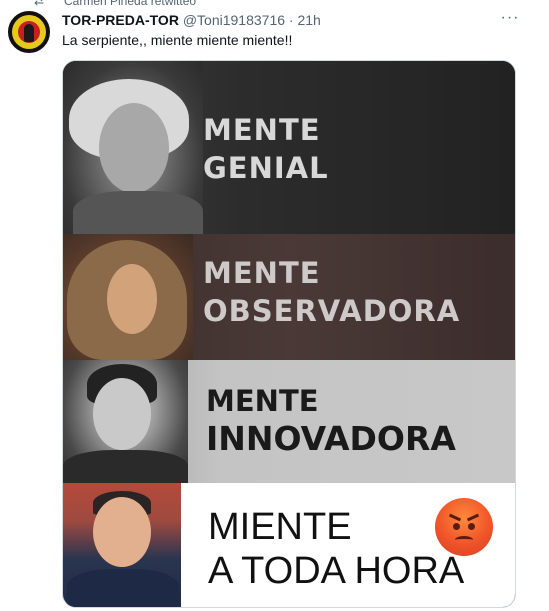 This screenshot has height=611, width=549. What do you see at coordinates (510, 18) in the screenshot?
I see `more-options-icon: ···` at bounding box center [510, 18].